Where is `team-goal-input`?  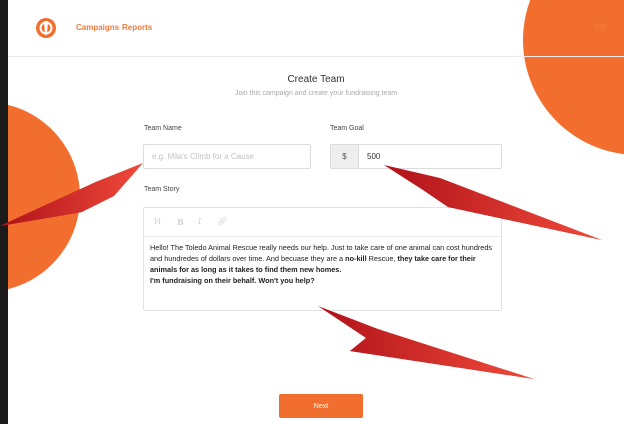 team-goal-input is located at coordinates (438, 156).